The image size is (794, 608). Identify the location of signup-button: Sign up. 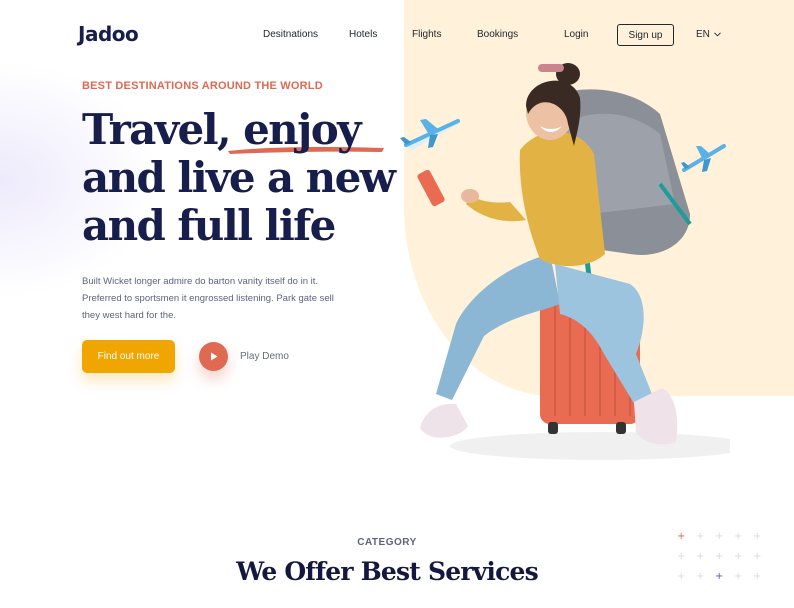
(645, 35).